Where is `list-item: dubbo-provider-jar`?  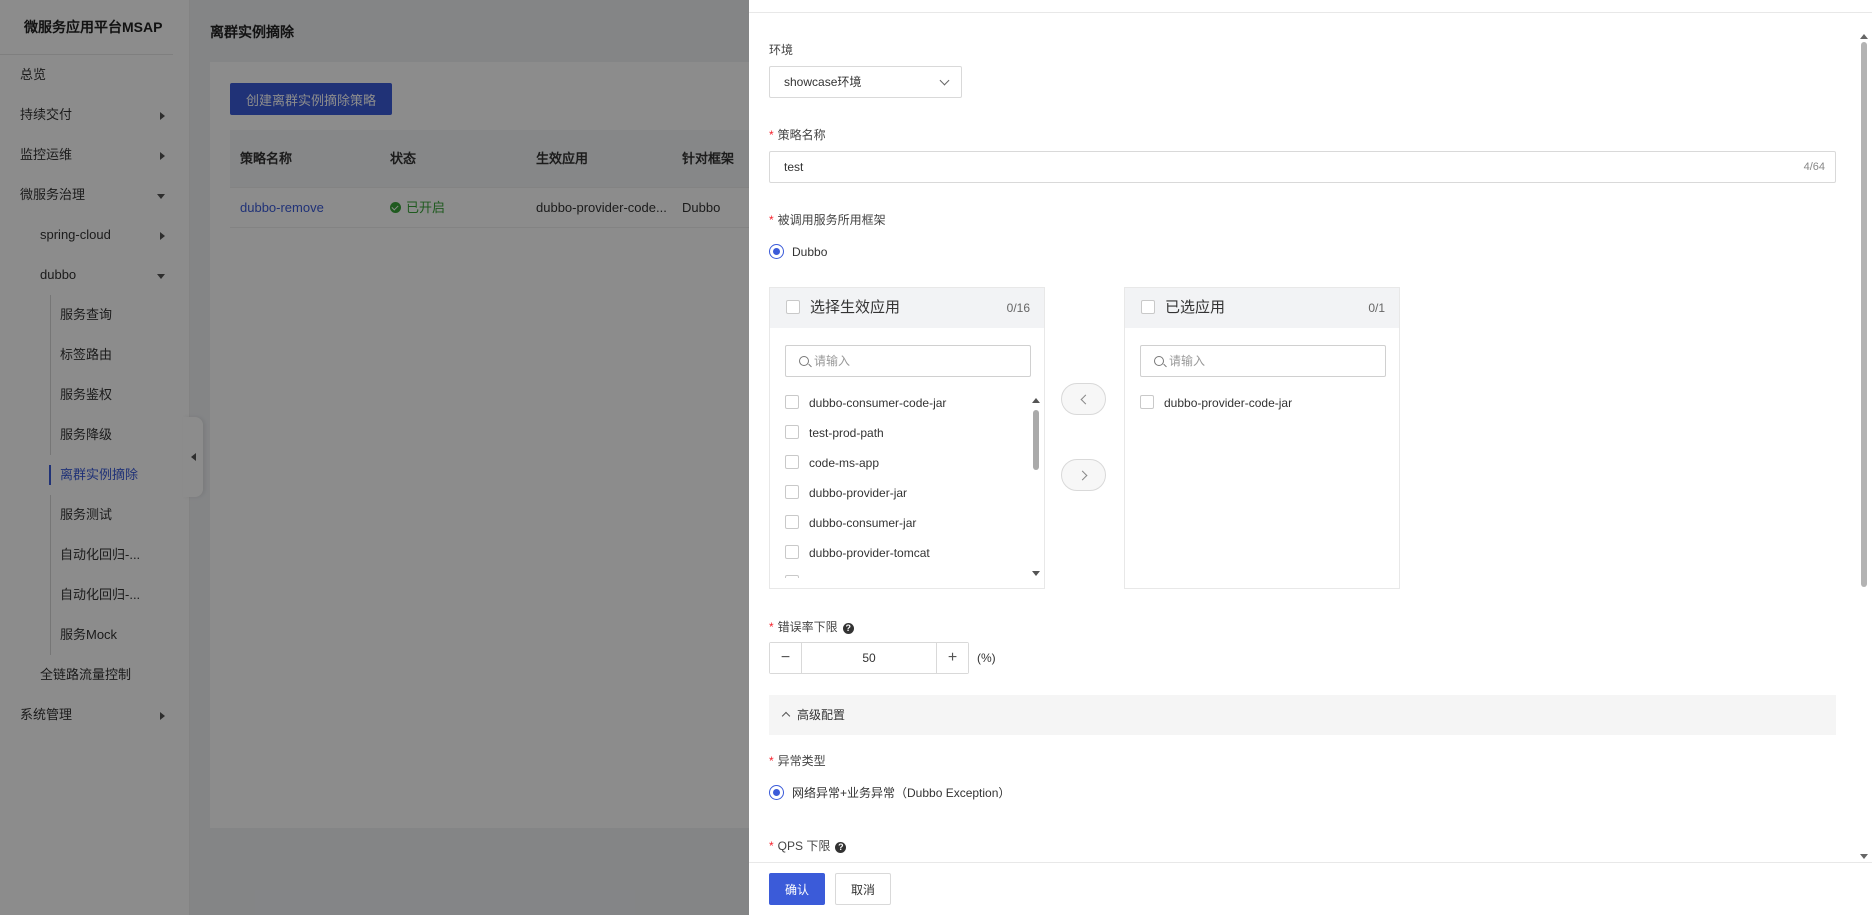 list-item: dubbo-provider-jar is located at coordinates (902, 500).